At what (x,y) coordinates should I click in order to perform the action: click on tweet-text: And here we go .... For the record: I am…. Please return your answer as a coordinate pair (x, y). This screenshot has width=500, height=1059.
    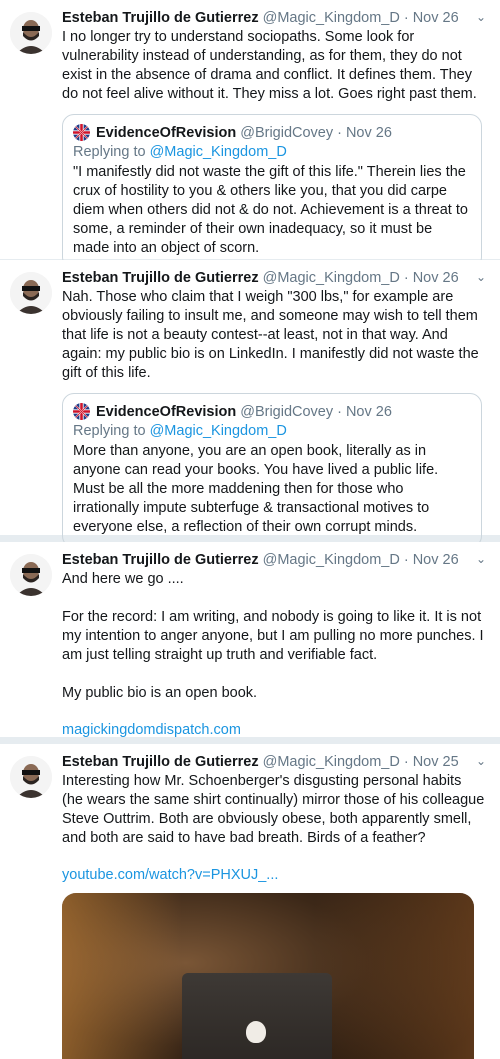
    Looking at the image, I should click on (274, 636).